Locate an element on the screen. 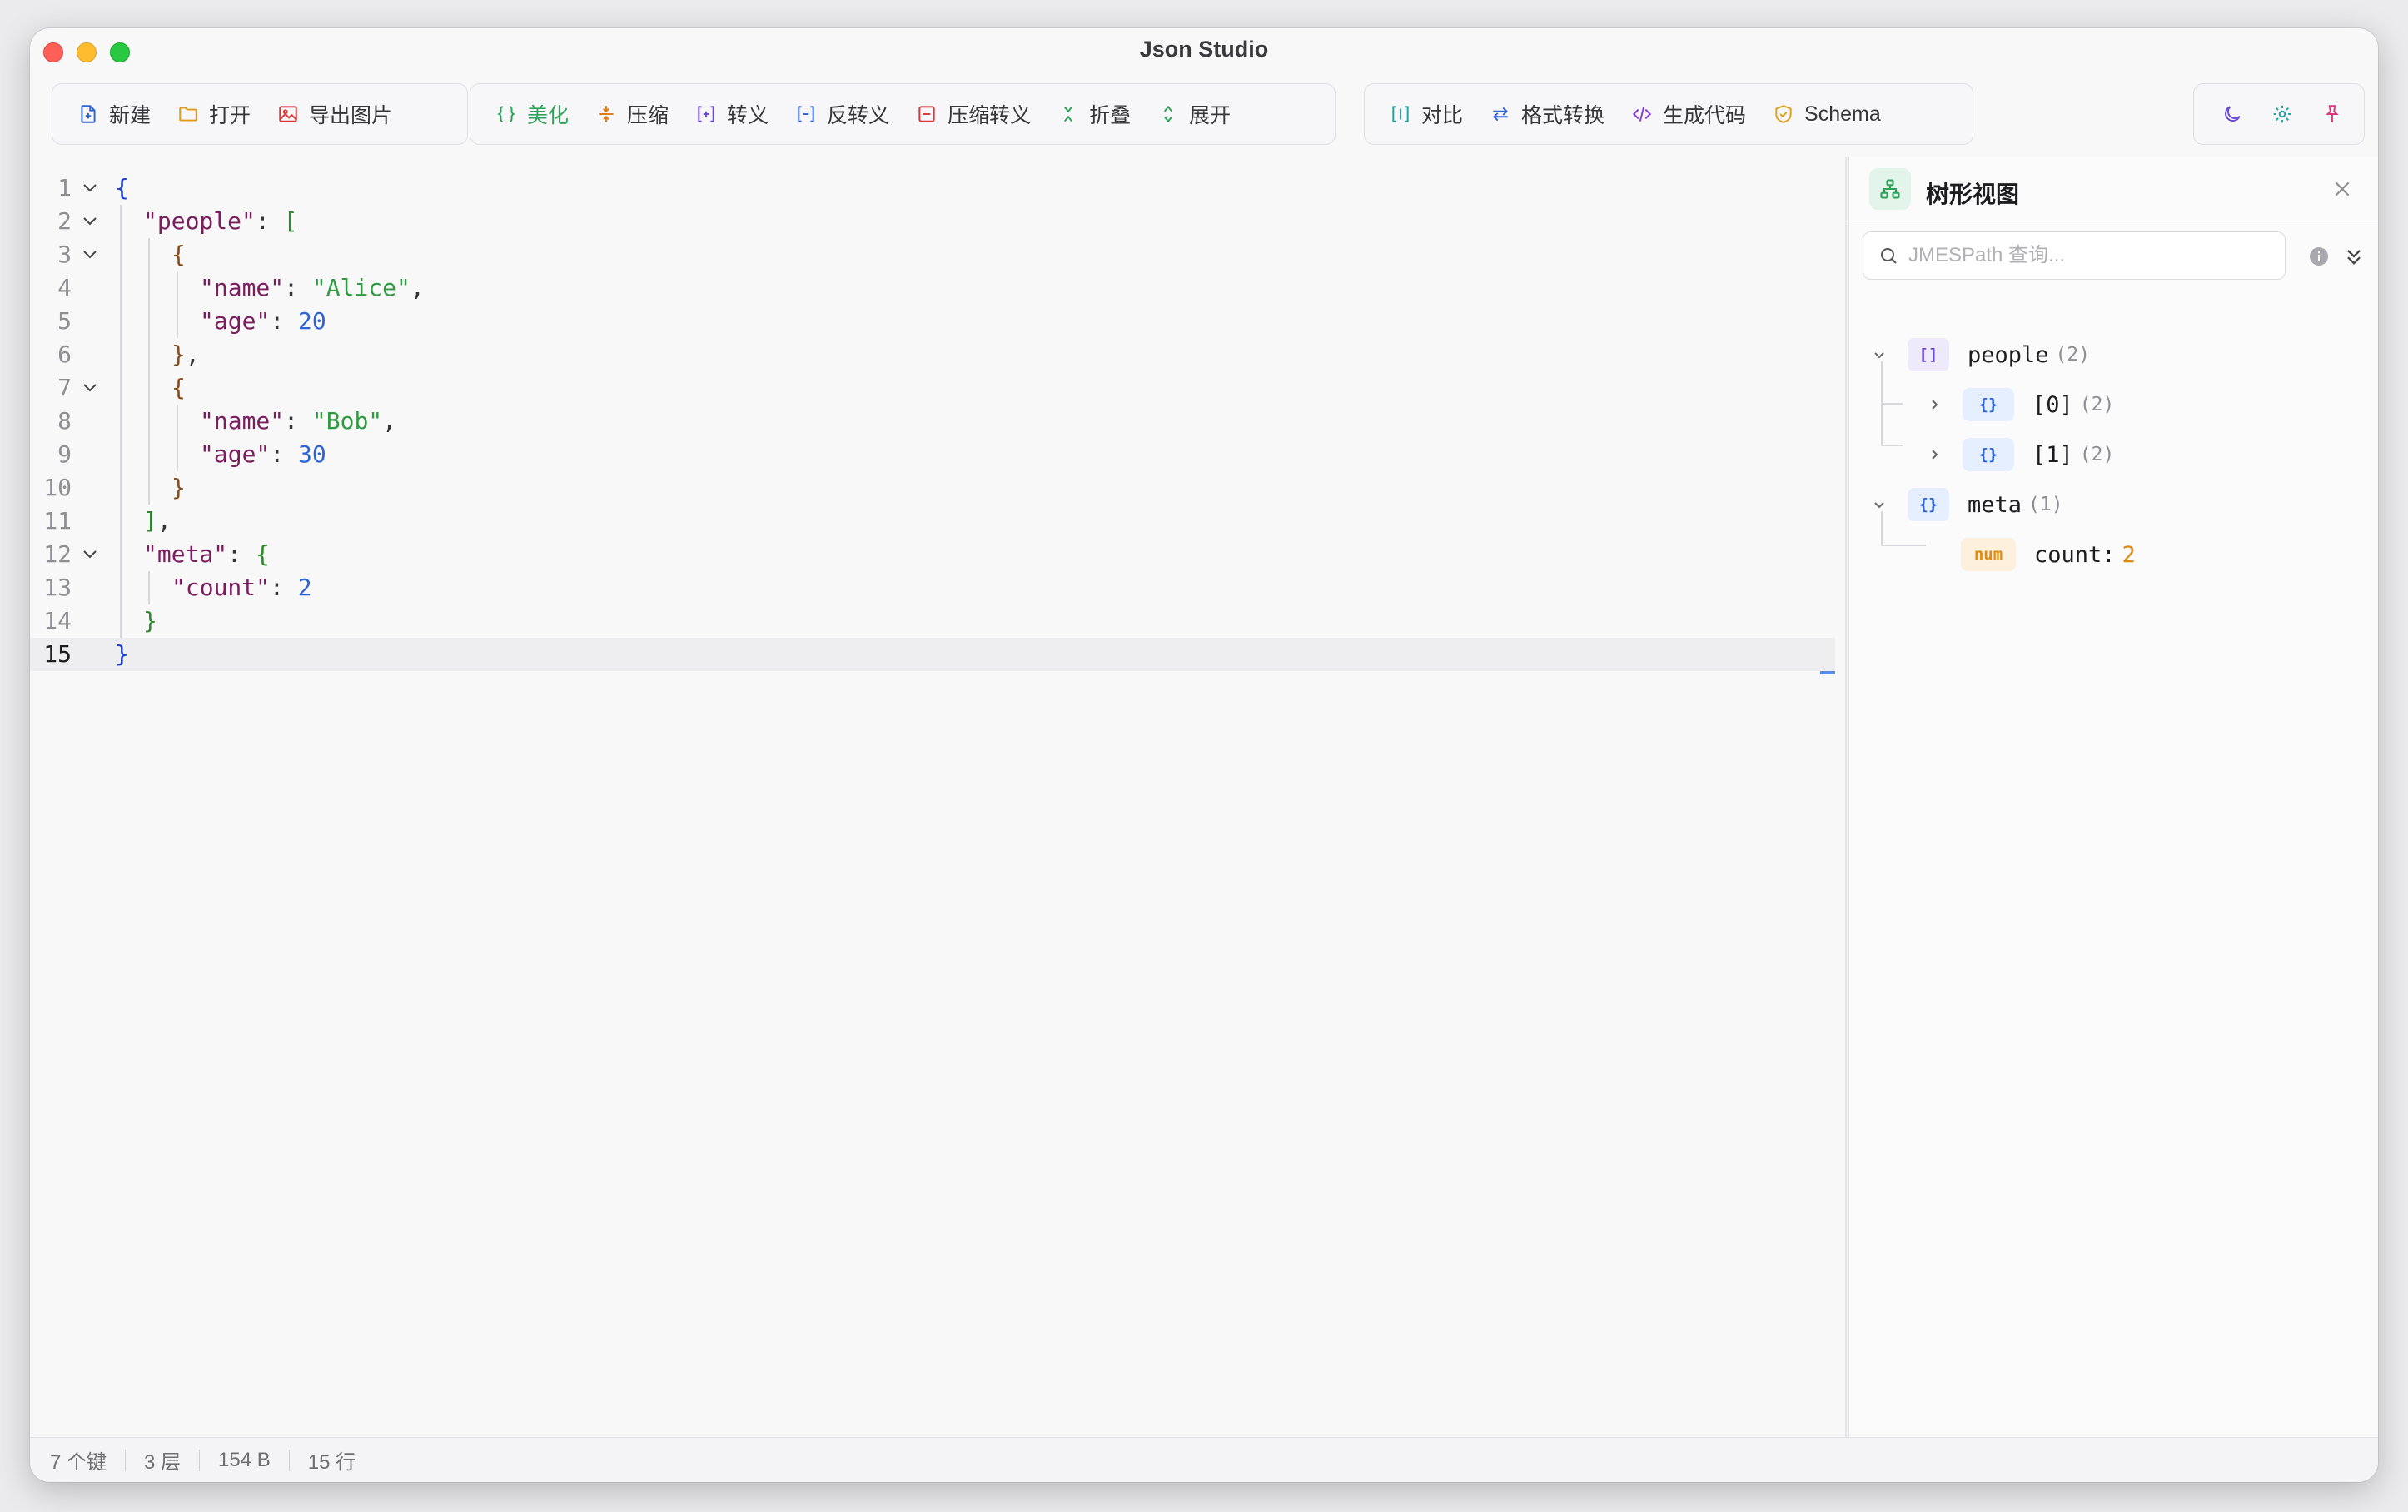 This screenshot has width=2408, height=1512. editor-line: 11], is located at coordinates (932, 521).